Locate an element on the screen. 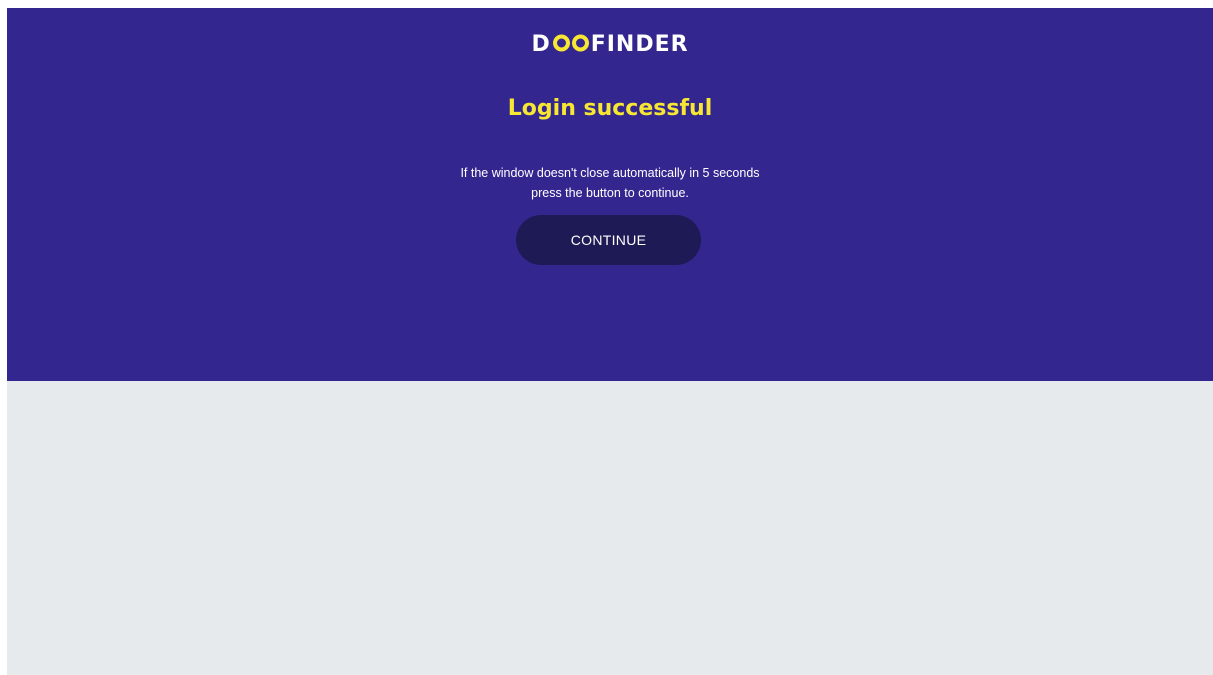 This screenshot has height=675, width=1213. status-message-line-2: press the button to continue. is located at coordinates (610, 193).